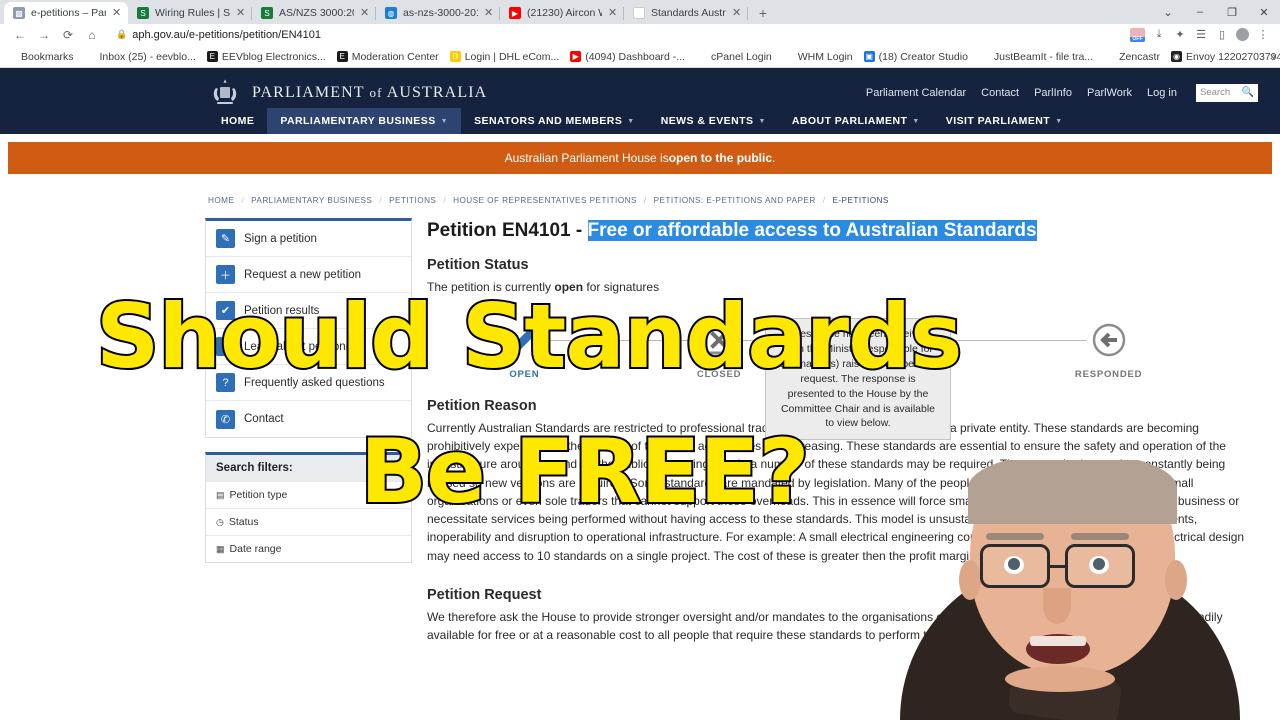  Describe the element at coordinates (308, 311) in the screenshot. I see `sidebar-item-petition-results: ✔ Petition results` at that location.